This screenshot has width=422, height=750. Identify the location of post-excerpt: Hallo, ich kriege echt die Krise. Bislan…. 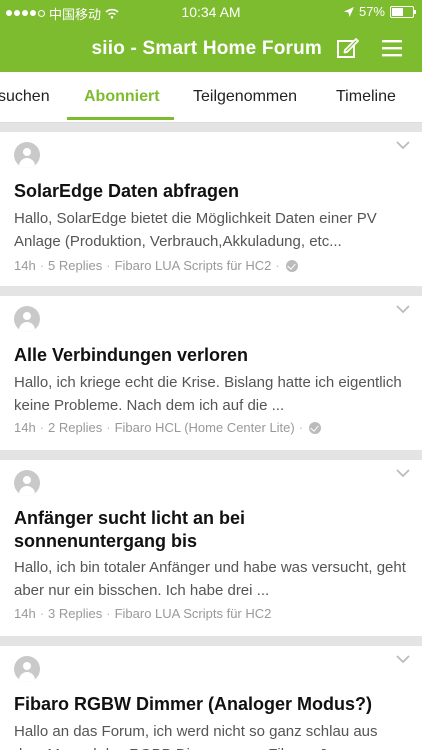
(208, 394).